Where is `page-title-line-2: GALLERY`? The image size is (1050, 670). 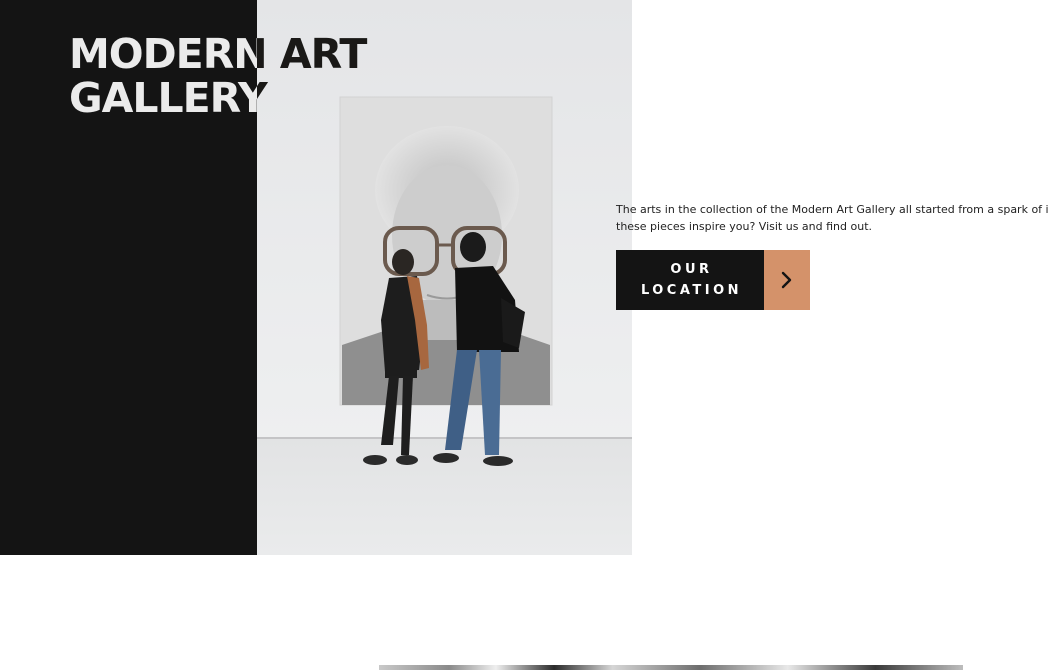
page-title-line-2: GALLERY is located at coordinates (168, 98).